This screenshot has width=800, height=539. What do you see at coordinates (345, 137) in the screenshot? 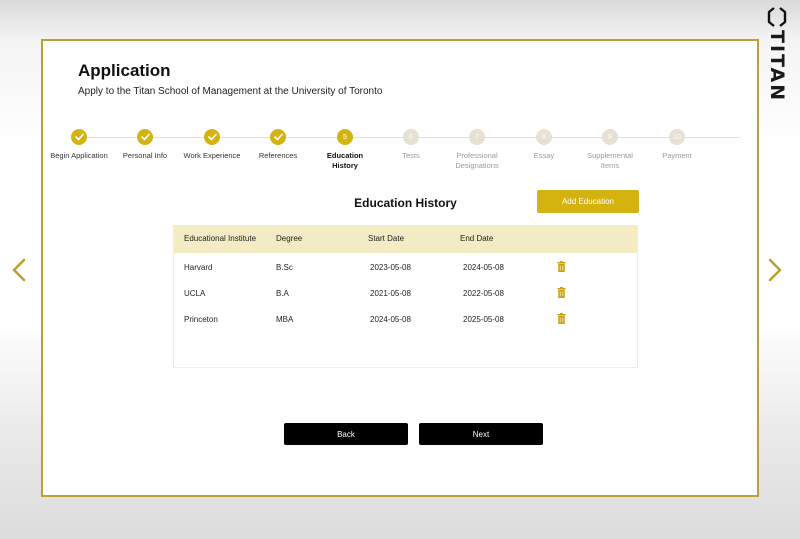
I see `step-number: 5` at bounding box center [345, 137].